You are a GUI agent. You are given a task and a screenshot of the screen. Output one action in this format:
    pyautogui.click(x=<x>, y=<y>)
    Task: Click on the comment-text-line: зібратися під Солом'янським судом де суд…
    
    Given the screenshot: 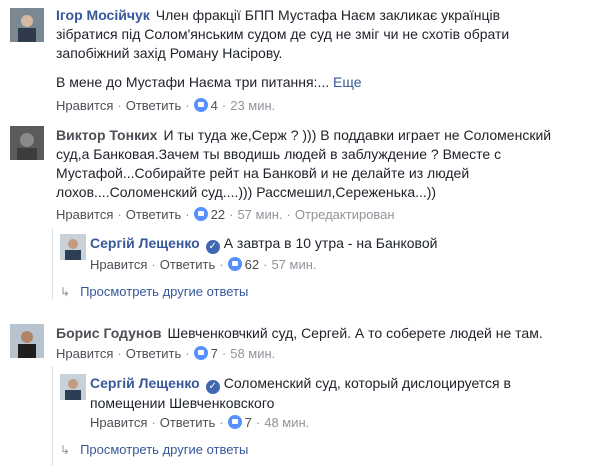 What is the action you would take?
    pyautogui.click(x=283, y=34)
    